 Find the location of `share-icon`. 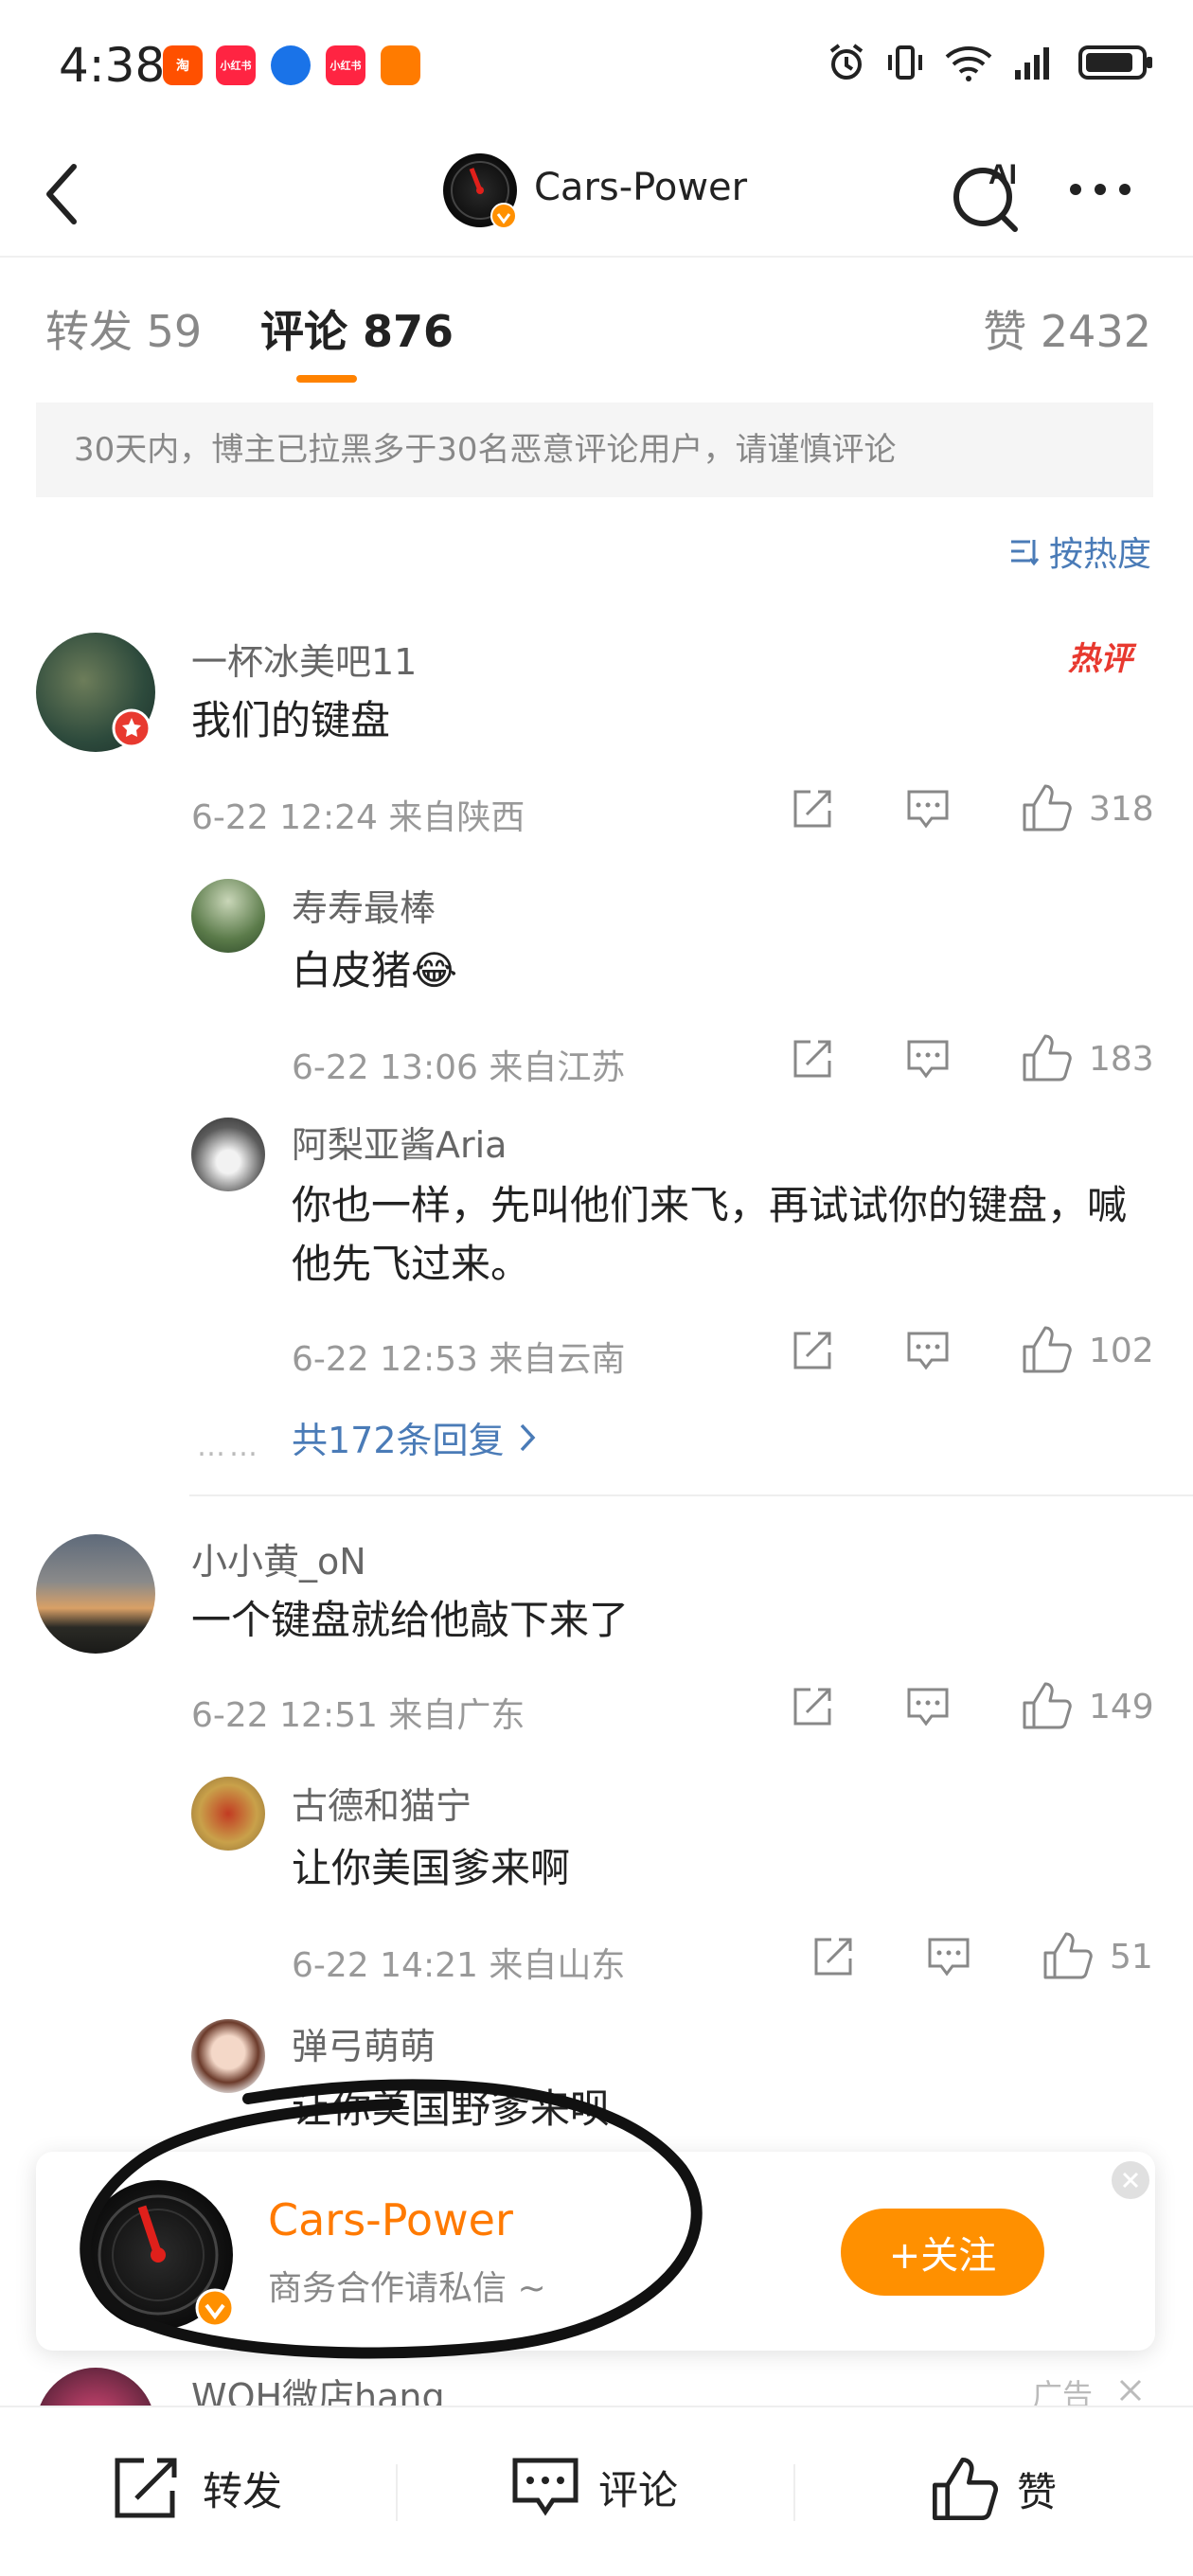

share-icon is located at coordinates (146, 2488).